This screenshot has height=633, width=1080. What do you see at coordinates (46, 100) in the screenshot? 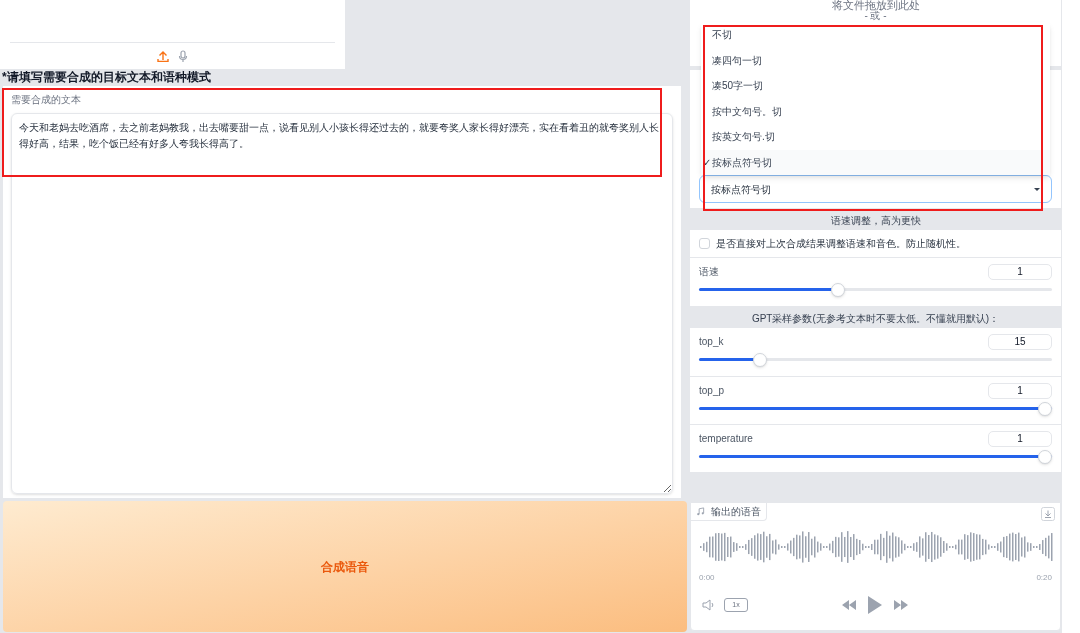
I see `field-label: 需要合成的文本` at bounding box center [46, 100].